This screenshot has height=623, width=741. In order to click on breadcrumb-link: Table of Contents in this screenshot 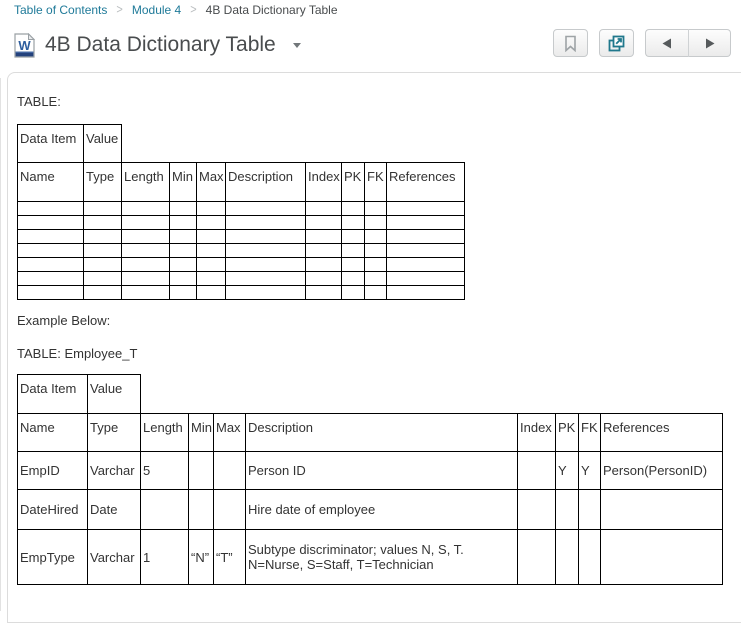, I will do `click(60, 10)`.